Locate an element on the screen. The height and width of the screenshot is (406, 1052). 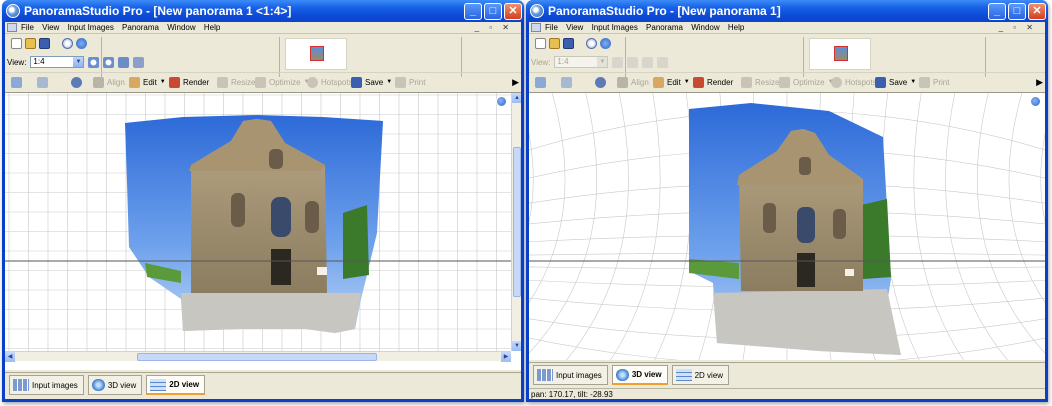
horizontal-scrollbar: ◀ ▶ is located at coordinates (258, 356).